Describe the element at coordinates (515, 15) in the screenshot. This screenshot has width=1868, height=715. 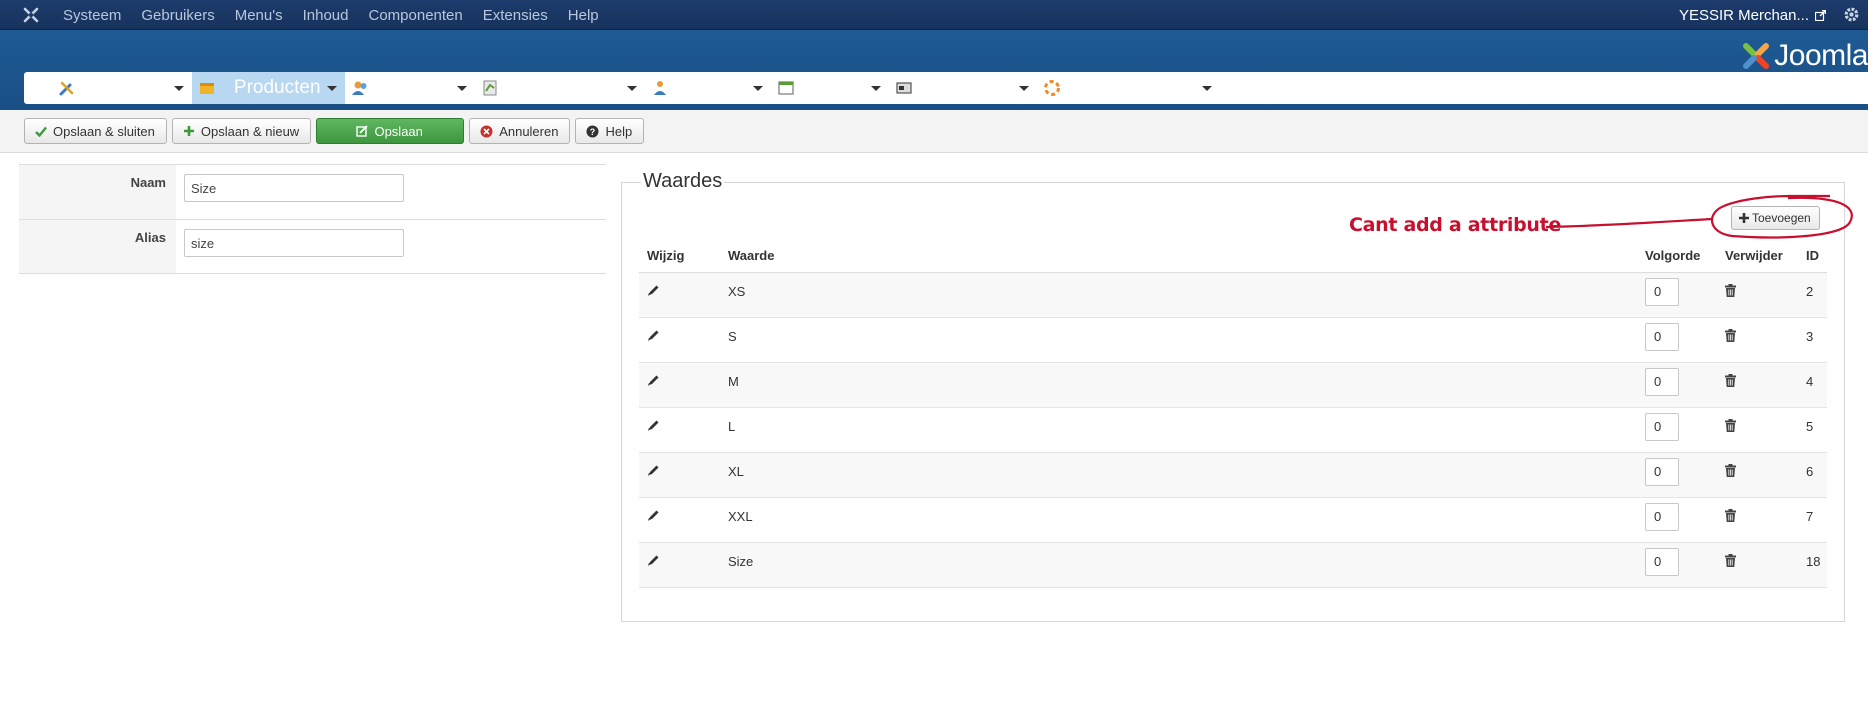
I see `menu-extensies: Extensies` at that location.